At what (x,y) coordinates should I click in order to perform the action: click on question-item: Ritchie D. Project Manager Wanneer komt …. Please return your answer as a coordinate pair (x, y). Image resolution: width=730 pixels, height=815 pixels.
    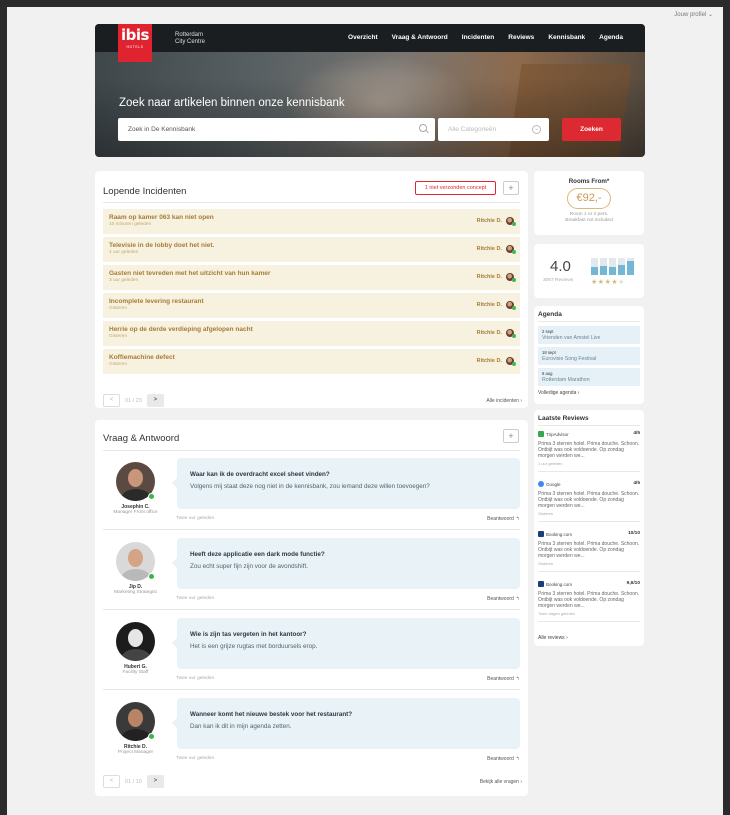
    Looking at the image, I should click on (311, 736).